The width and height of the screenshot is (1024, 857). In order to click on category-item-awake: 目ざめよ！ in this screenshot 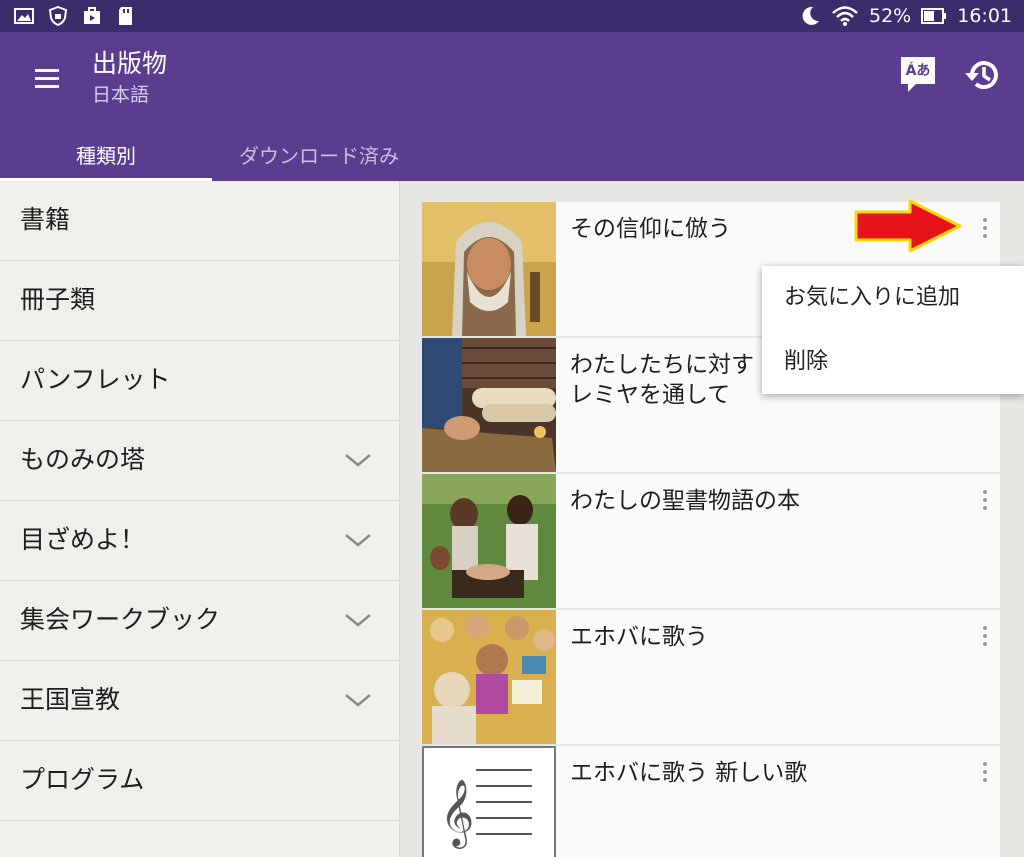, I will do `click(200, 541)`.